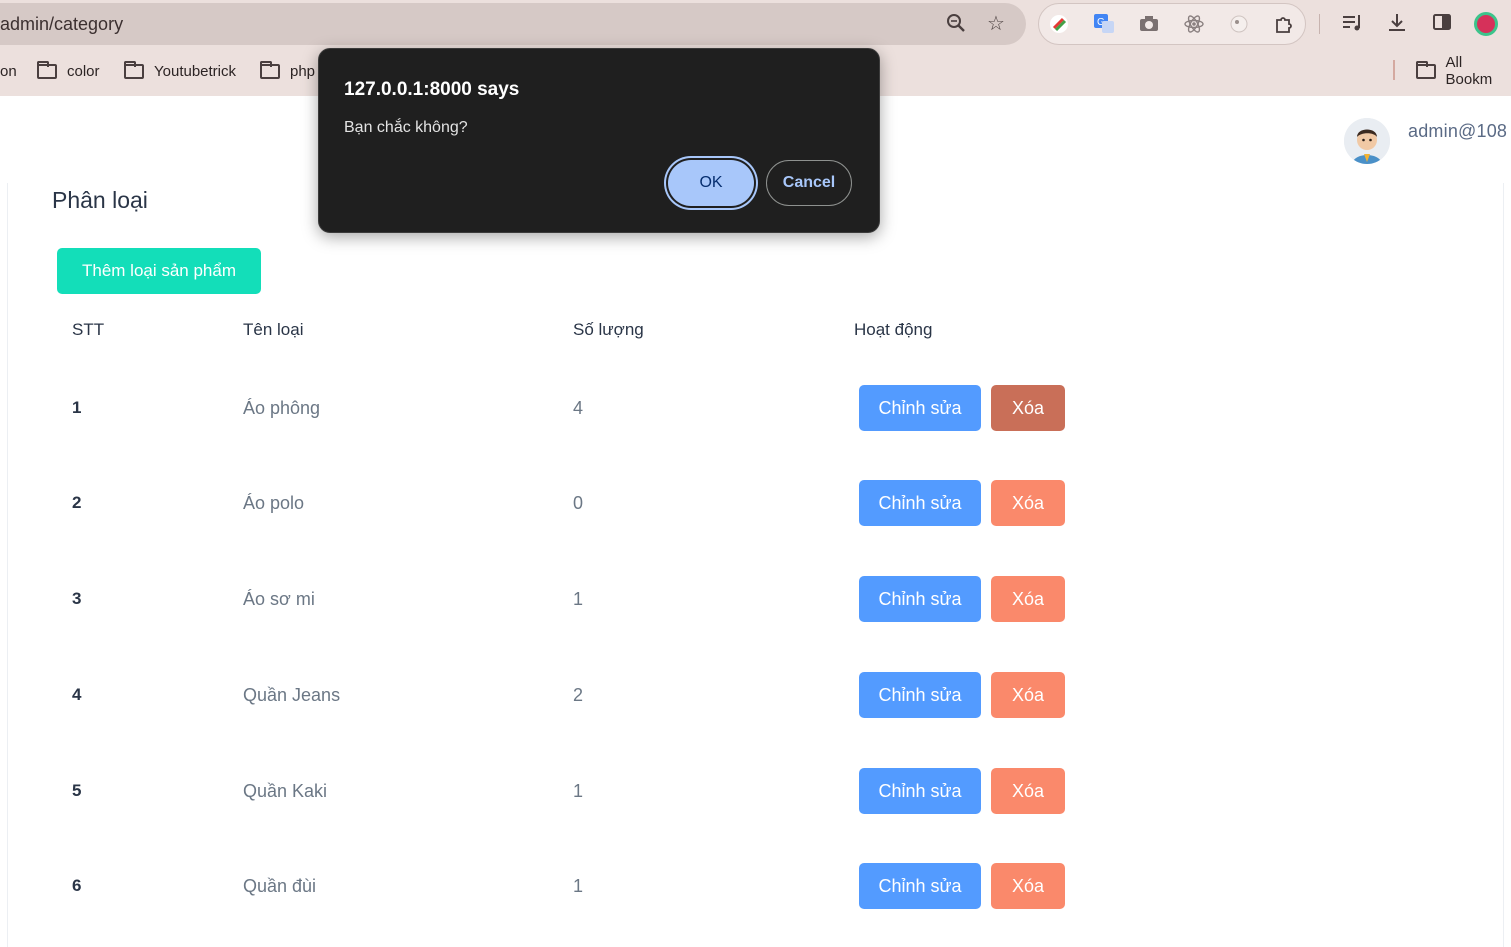 The height and width of the screenshot is (947, 1511). What do you see at coordinates (406, 127) in the screenshot?
I see `dialog-message: Bạn chắc không?` at bounding box center [406, 127].